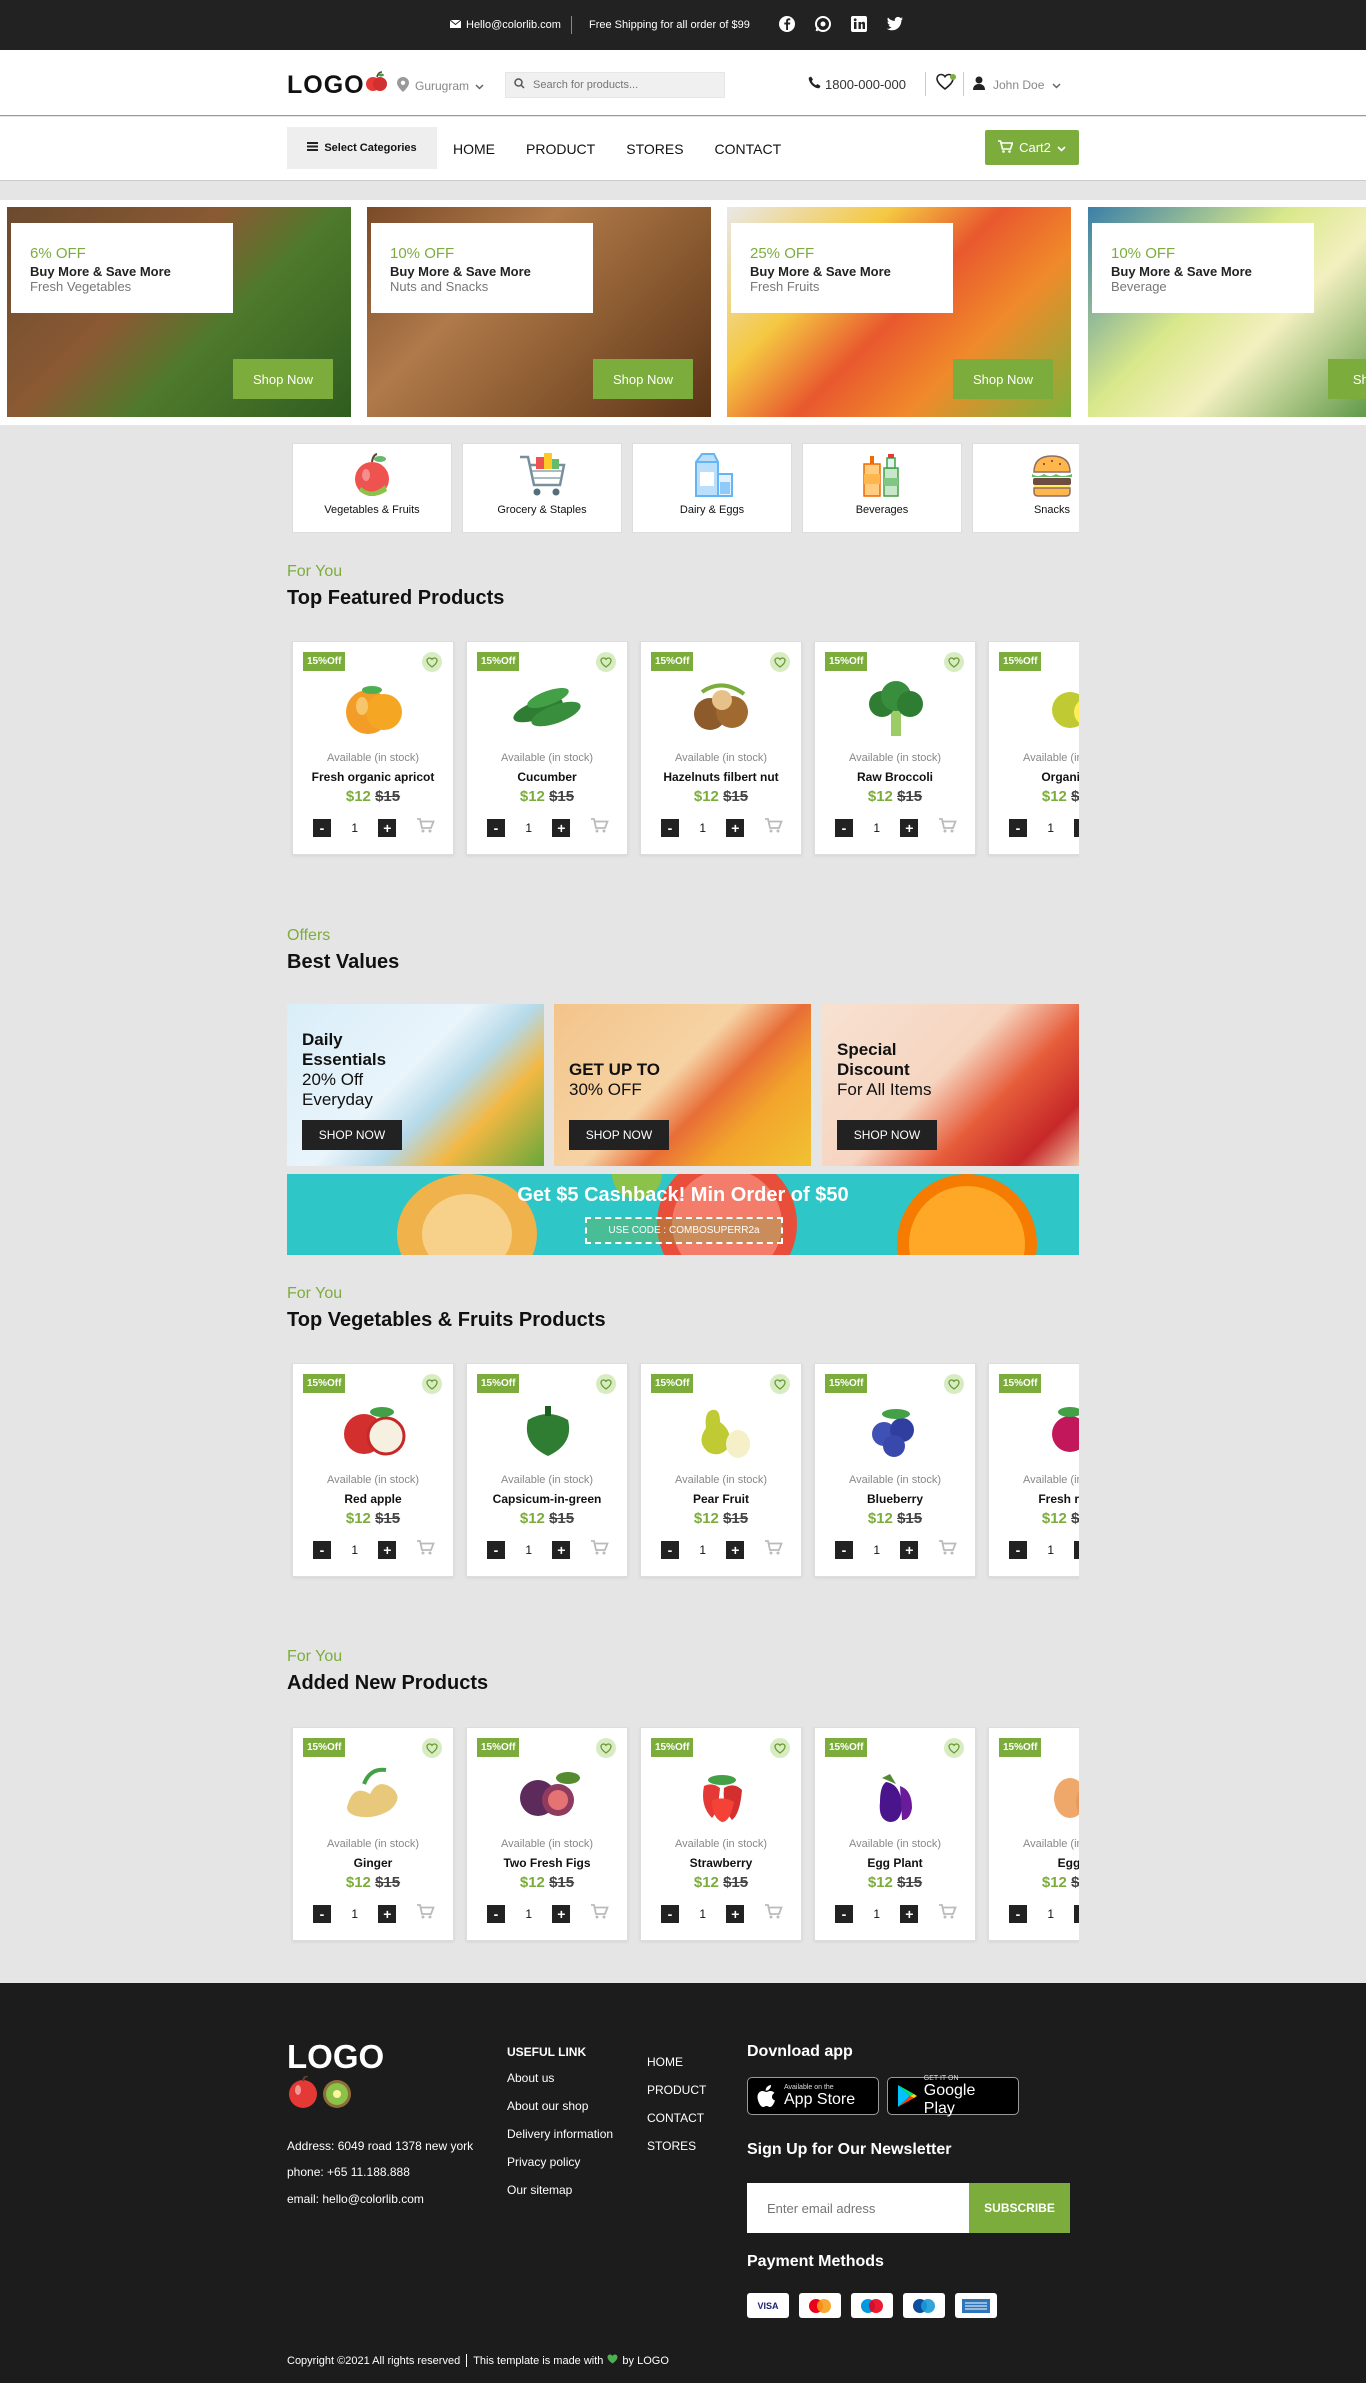 The width and height of the screenshot is (1366, 2383). Describe the element at coordinates (372, 488) in the screenshot. I see `category-vegetables-fruits: Vegetables & Fruits` at that location.